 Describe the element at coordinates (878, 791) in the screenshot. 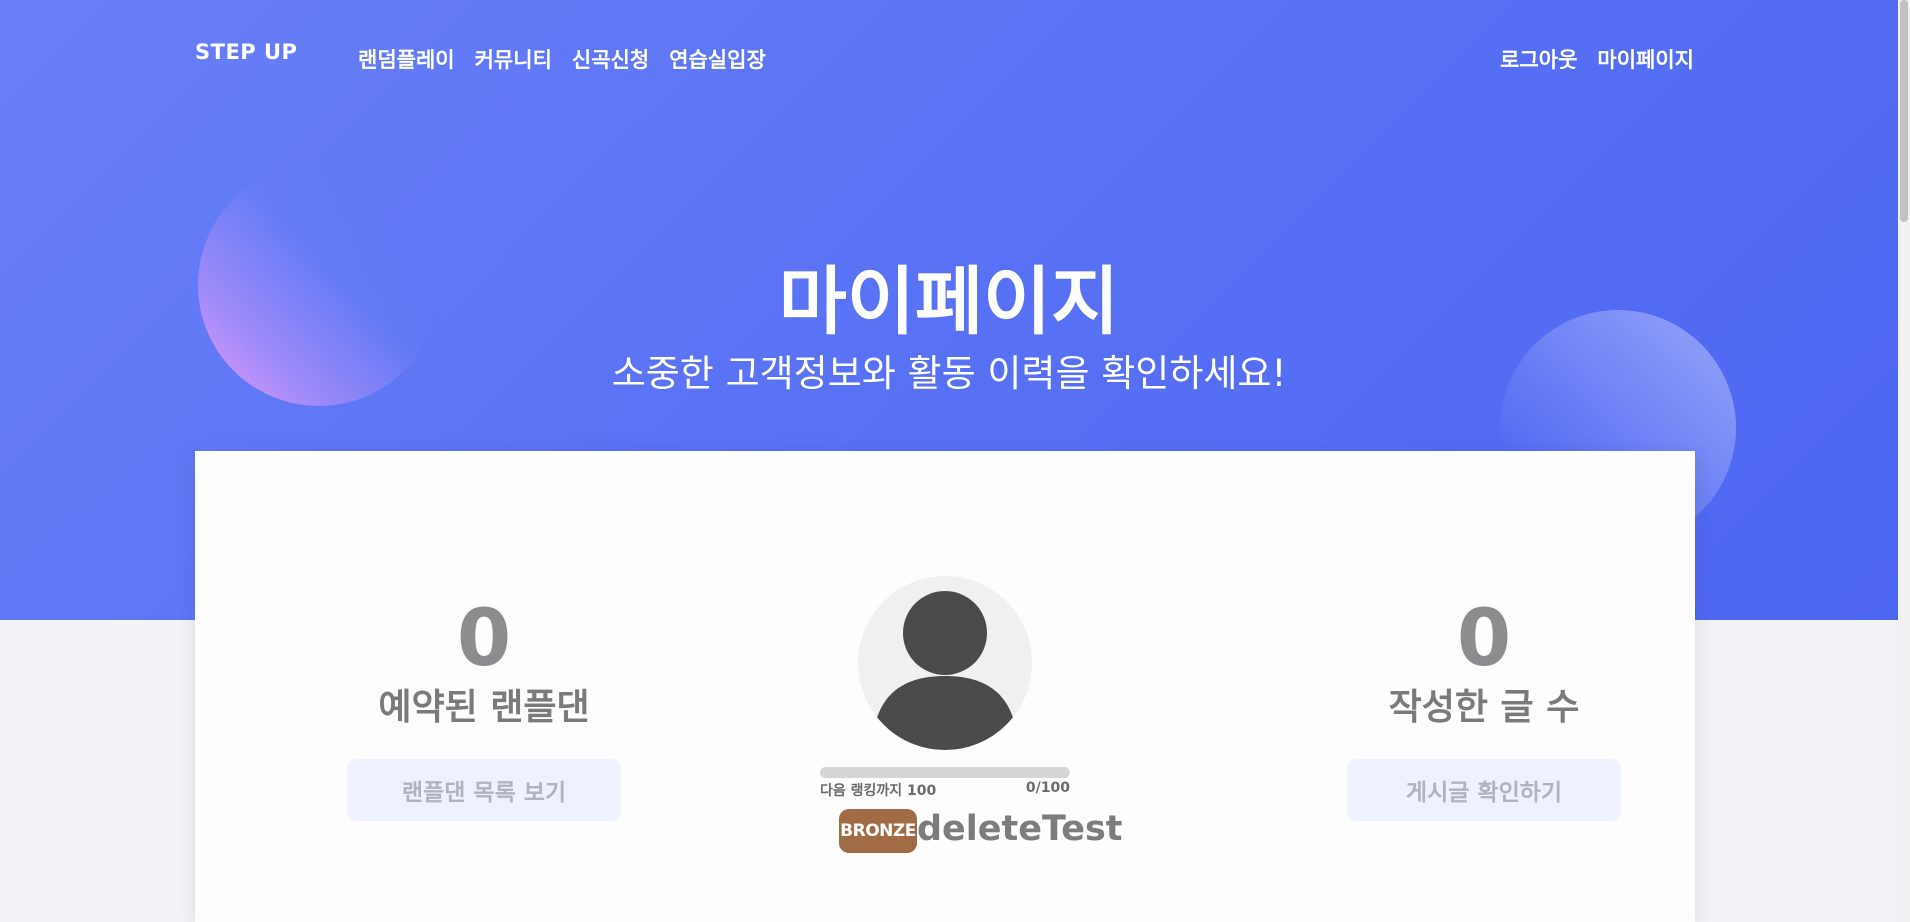

I see `next-rank-label: 다음 랭킹까지 100` at that location.